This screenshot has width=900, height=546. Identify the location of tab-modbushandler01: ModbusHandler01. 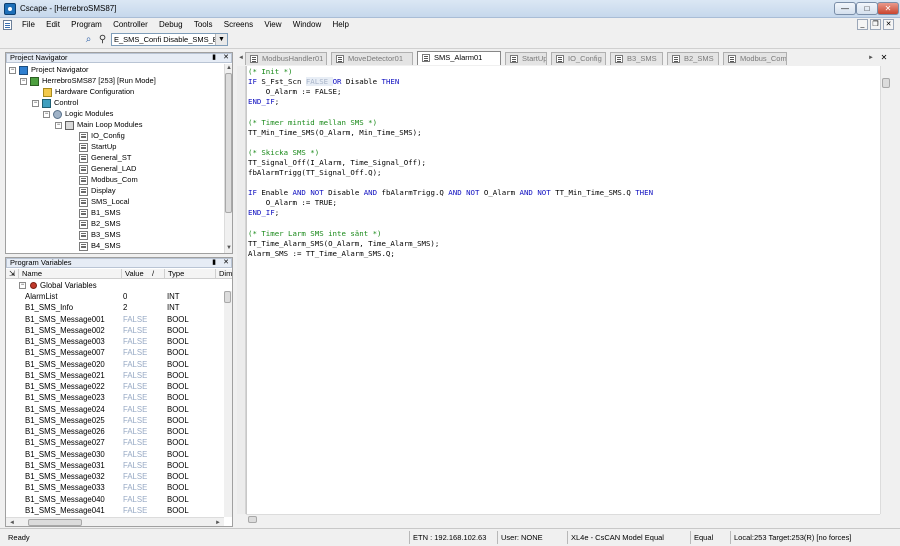
(286, 58).